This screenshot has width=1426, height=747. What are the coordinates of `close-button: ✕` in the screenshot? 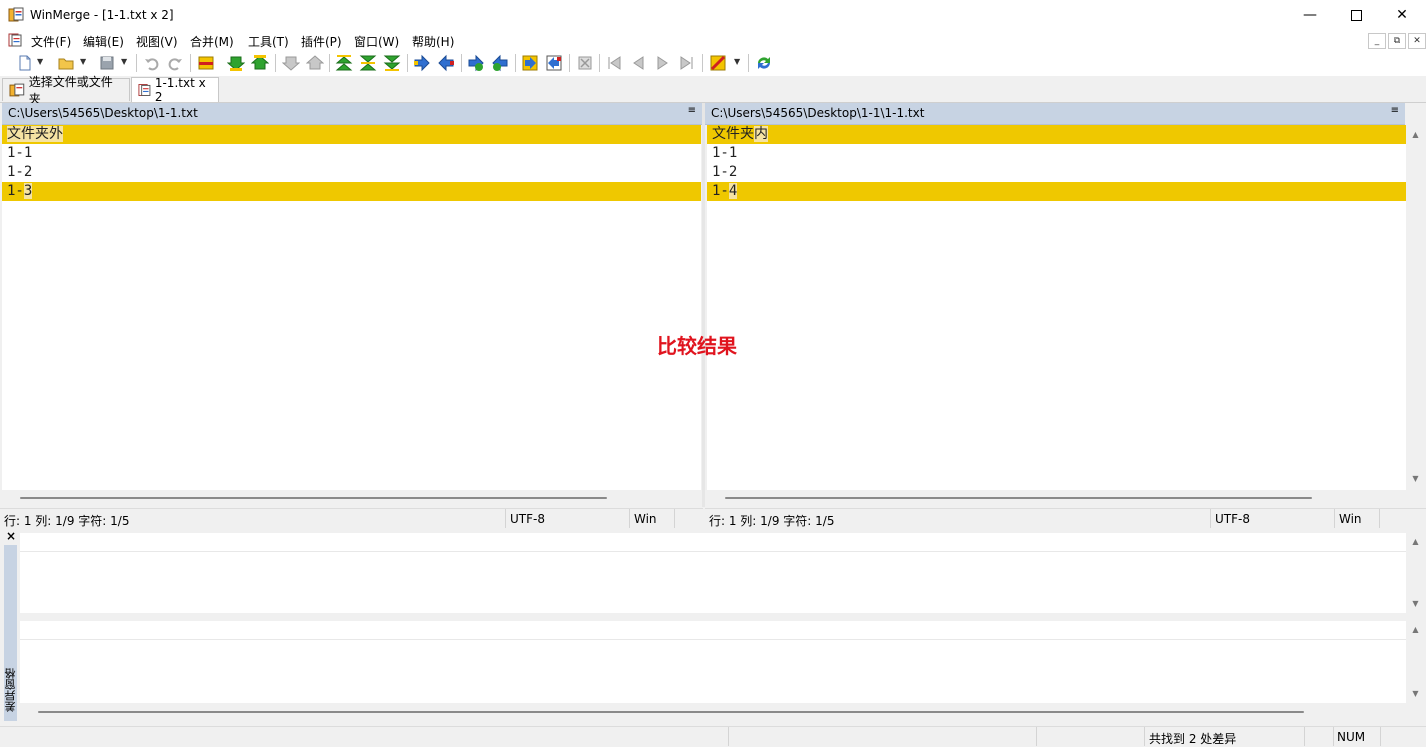 It's located at (1402, 15).